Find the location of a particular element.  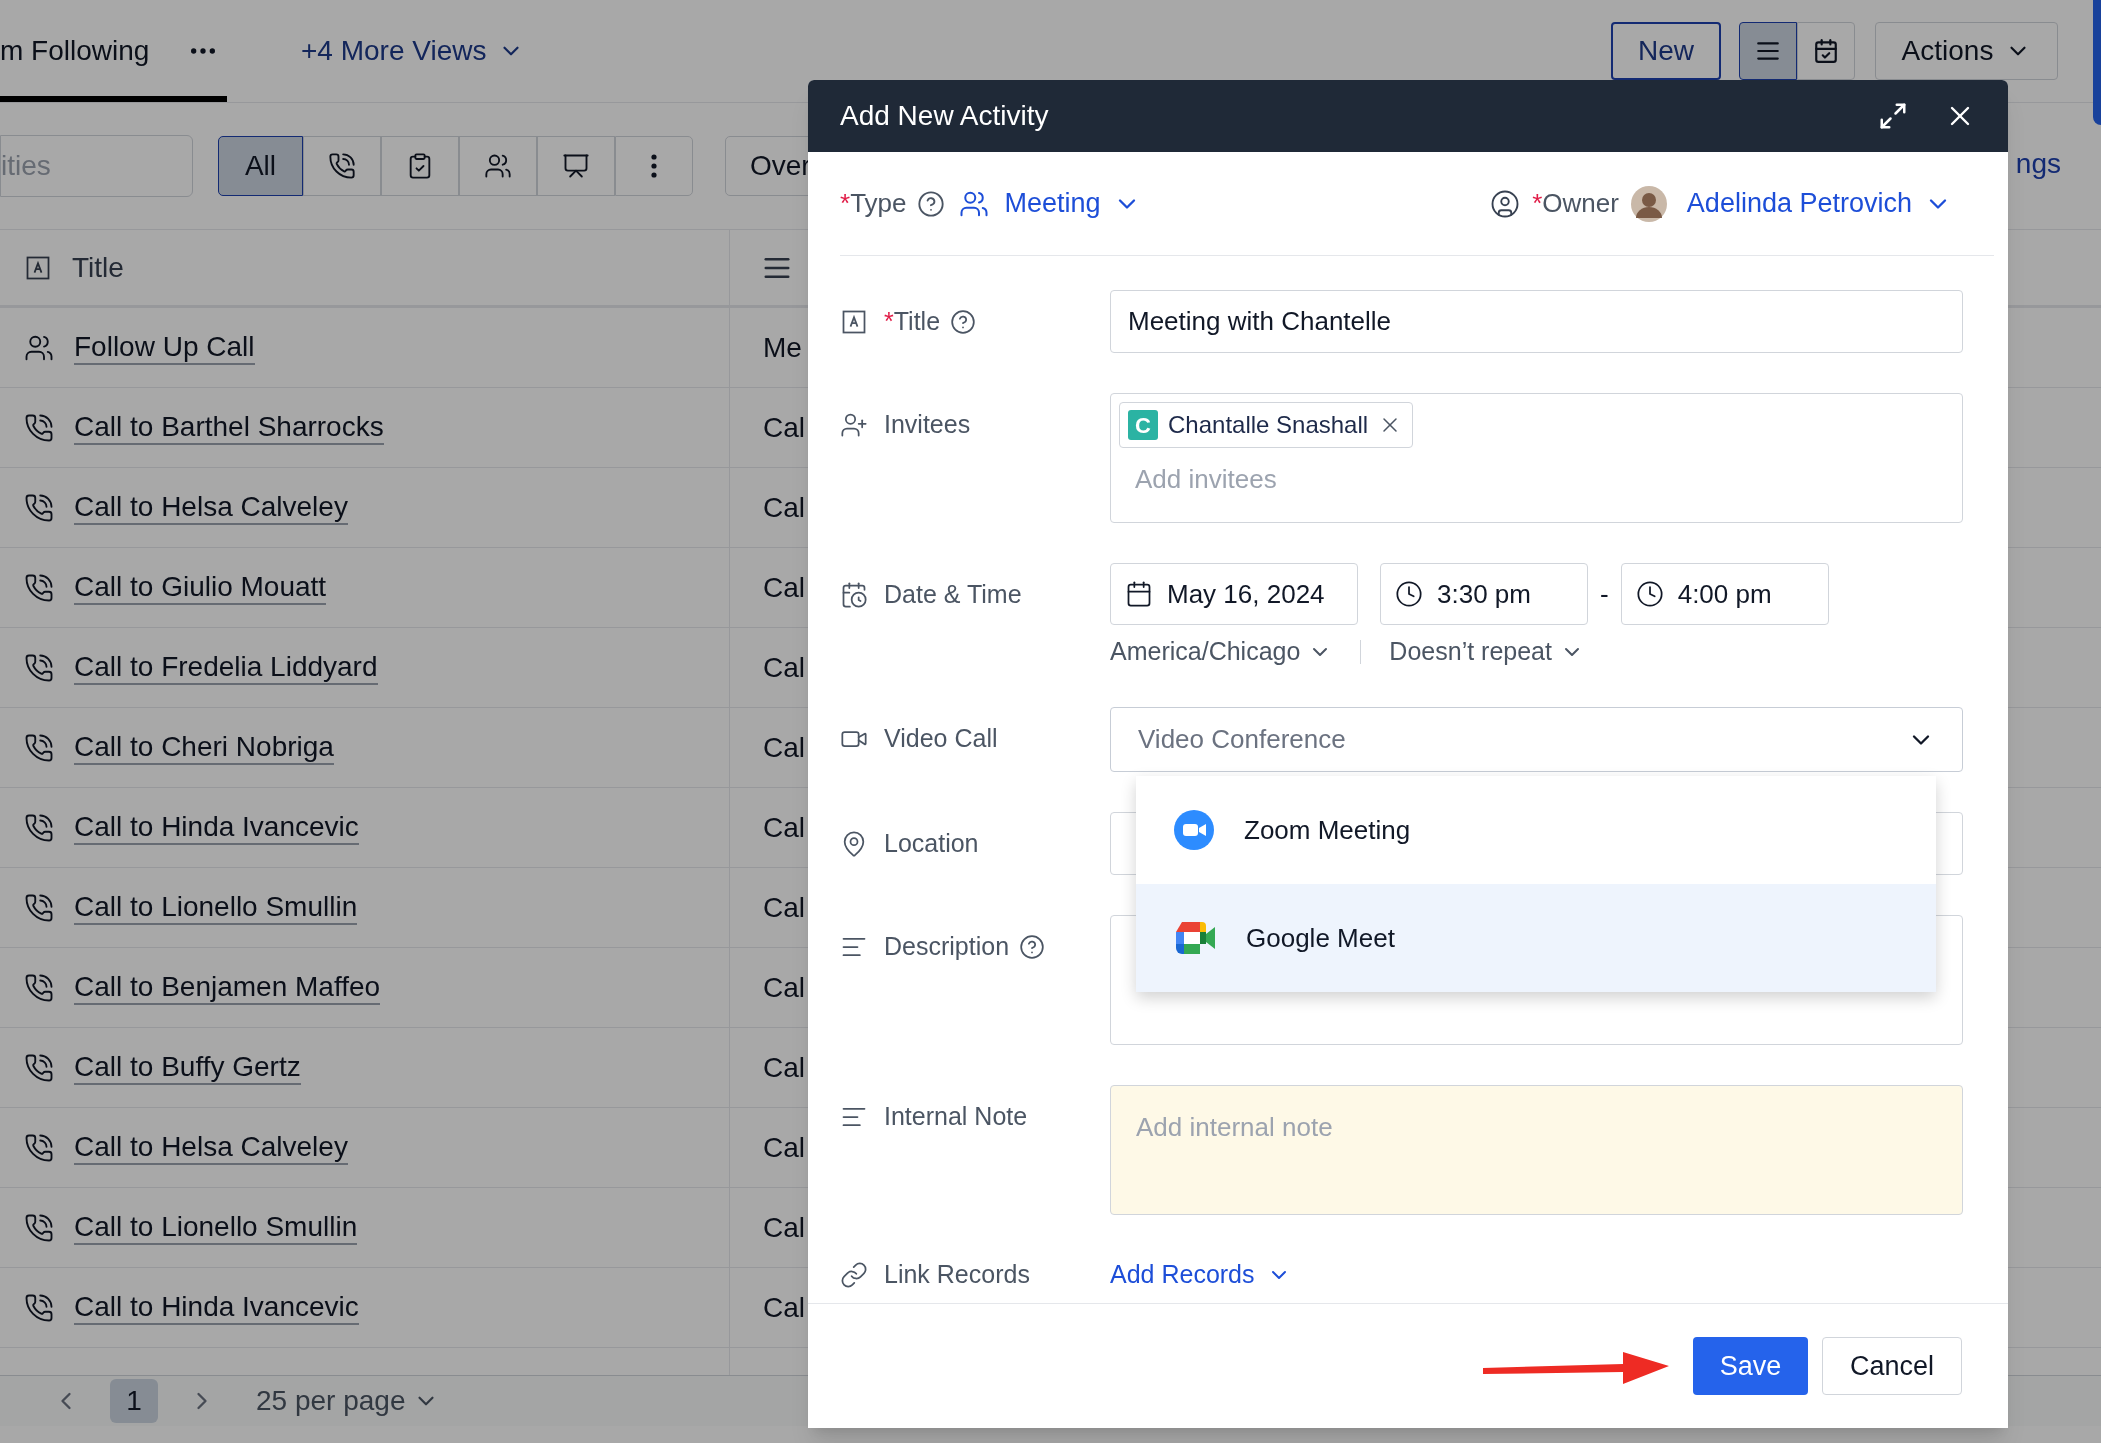

field-label: Location is located at coordinates (931, 843).